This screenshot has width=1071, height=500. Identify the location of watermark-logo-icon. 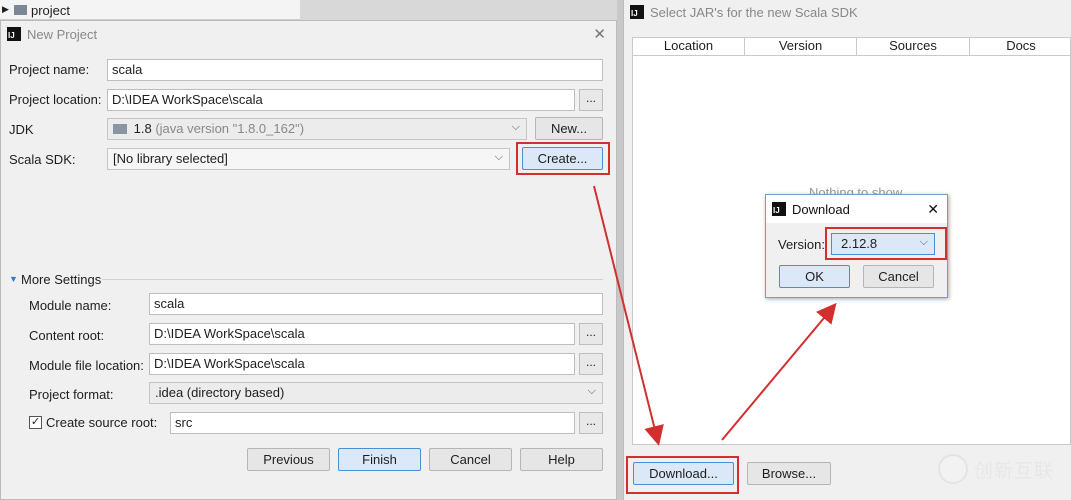
(953, 469).